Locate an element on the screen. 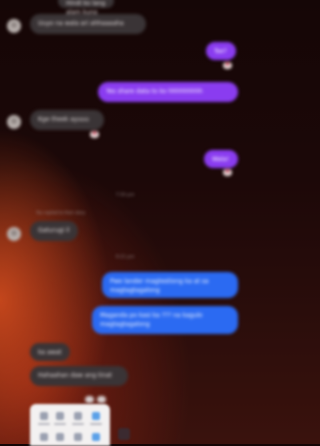 The image size is (320, 446). story-reply-label: You replied to their story is located at coordinates (61, 212).